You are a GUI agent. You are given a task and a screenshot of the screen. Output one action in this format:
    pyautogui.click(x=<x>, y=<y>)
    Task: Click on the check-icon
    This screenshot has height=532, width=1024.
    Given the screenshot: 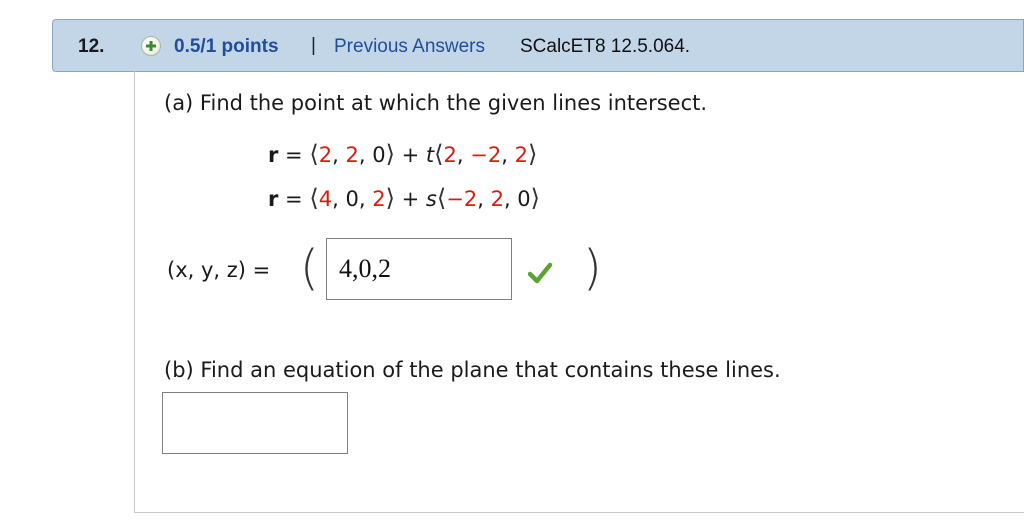 What is the action you would take?
    pyautogui.click(x=540, y=273)
    